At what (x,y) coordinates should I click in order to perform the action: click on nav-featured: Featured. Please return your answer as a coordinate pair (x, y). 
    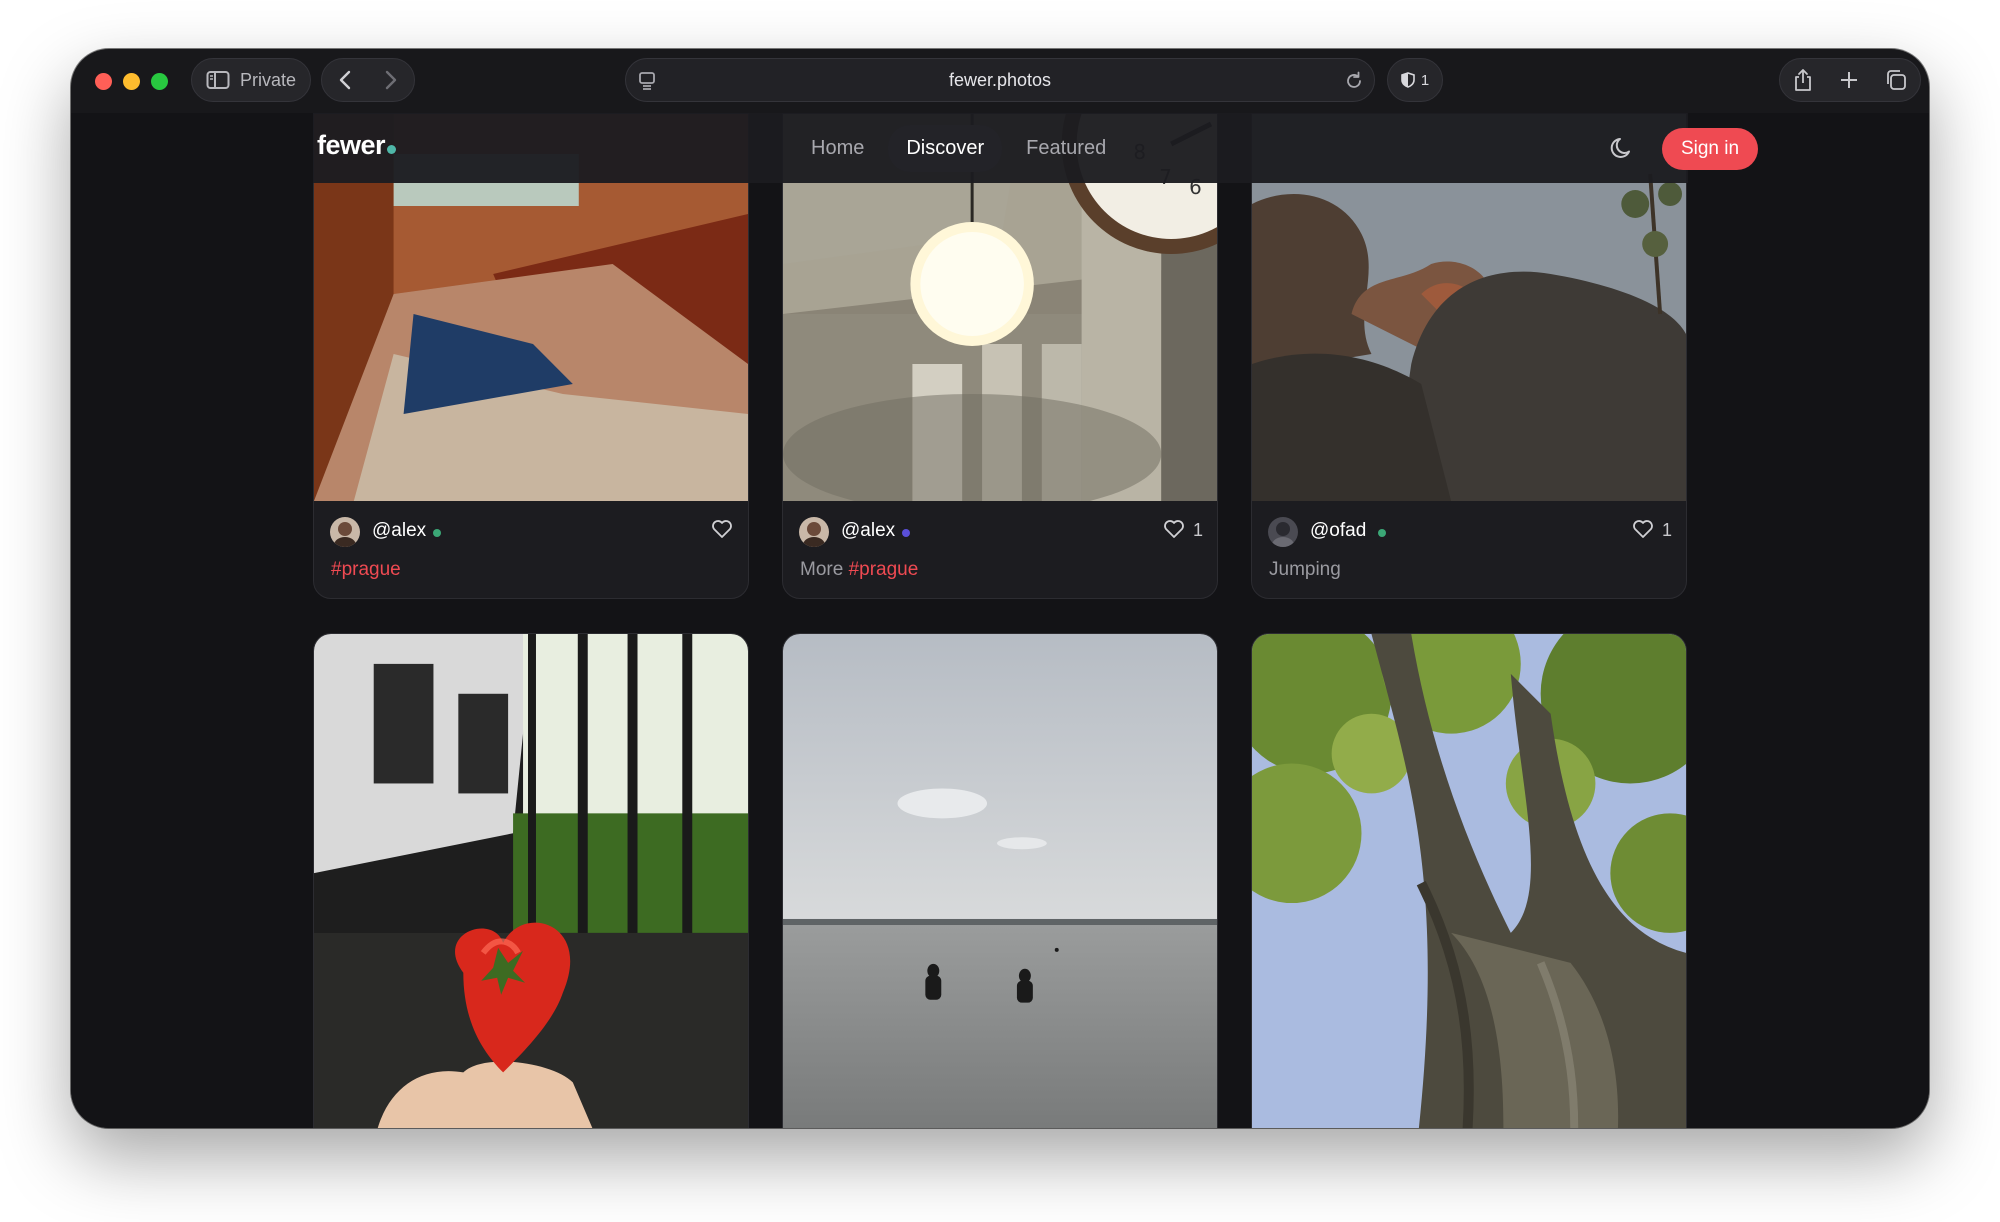
    Looking at the image, I should click on (1066, 148).